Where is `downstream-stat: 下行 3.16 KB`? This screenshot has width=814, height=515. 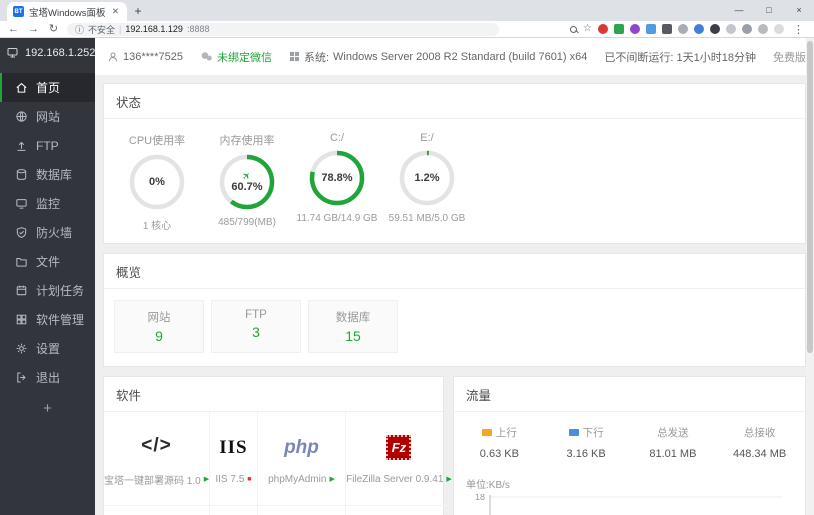
downstream-stat: 下行 3.16 KB is located at coordinates (586, 442).